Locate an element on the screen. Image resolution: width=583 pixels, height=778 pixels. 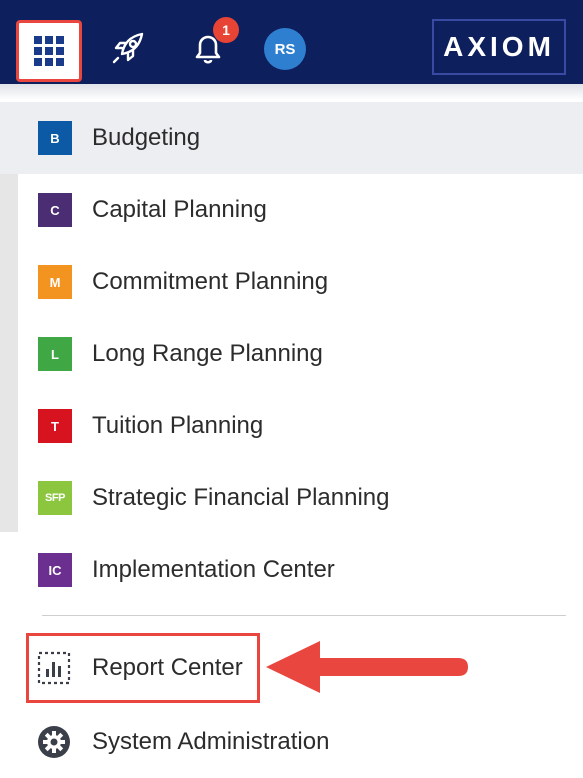
app-grid-icon is located at coordinates (49, 51).